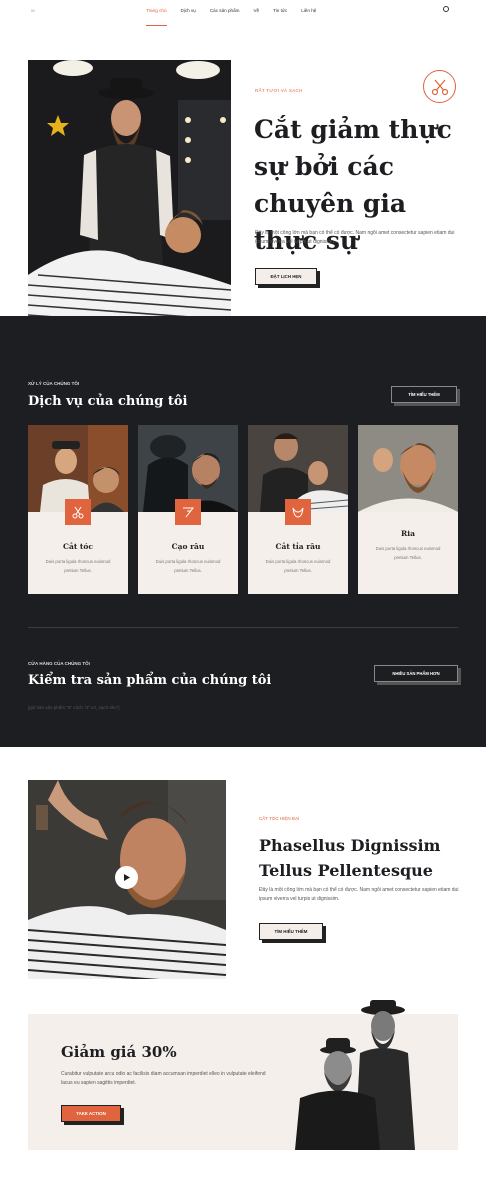  Describe the element at coordinates (54, 383) in the screenshot. I see `services-eyebrow: XỬ LÝ CỦA CHÚNG TÔI` at that location.